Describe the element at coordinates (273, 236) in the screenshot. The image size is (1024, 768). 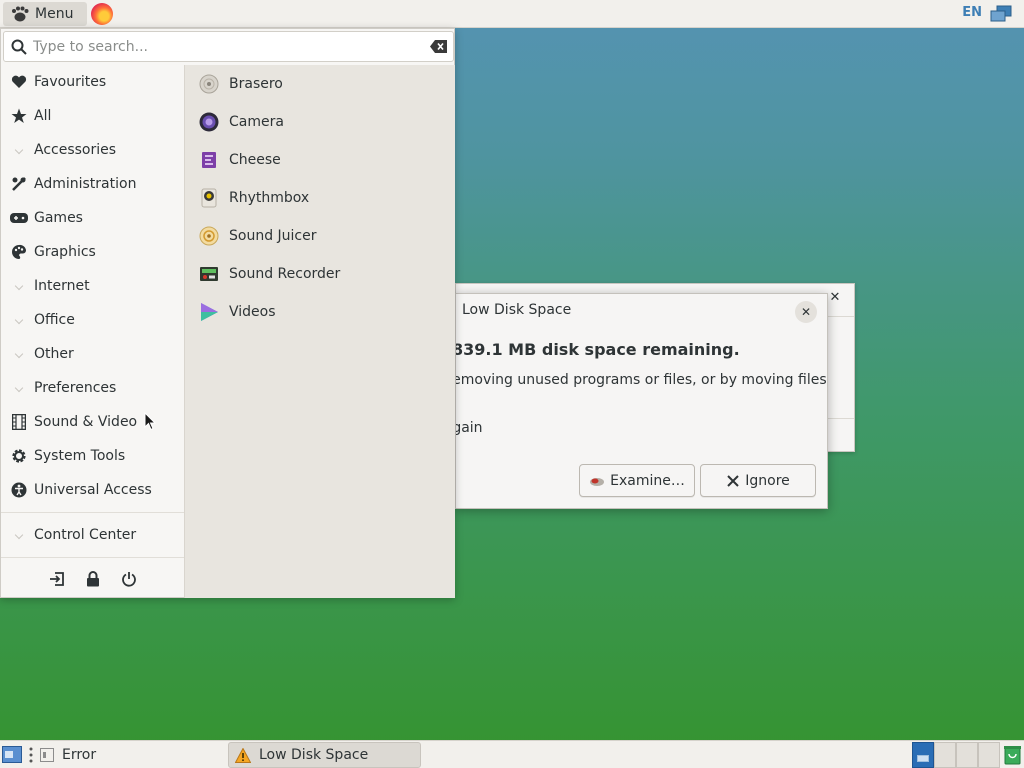
I see `app-label: Sound Juicer` at that location.